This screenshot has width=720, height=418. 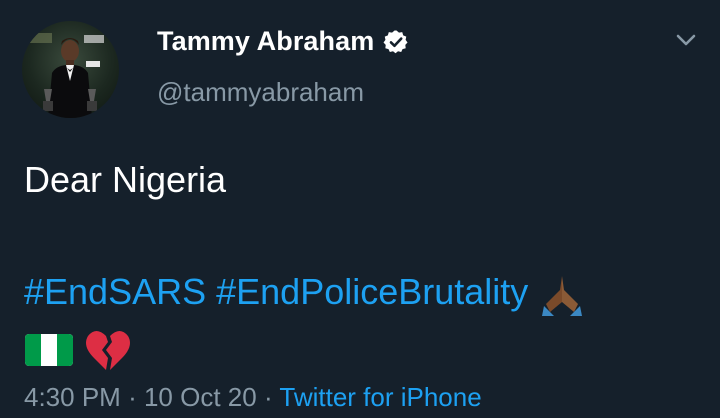 I want to click on chevron-down-icon, so click(x=686, y=40).